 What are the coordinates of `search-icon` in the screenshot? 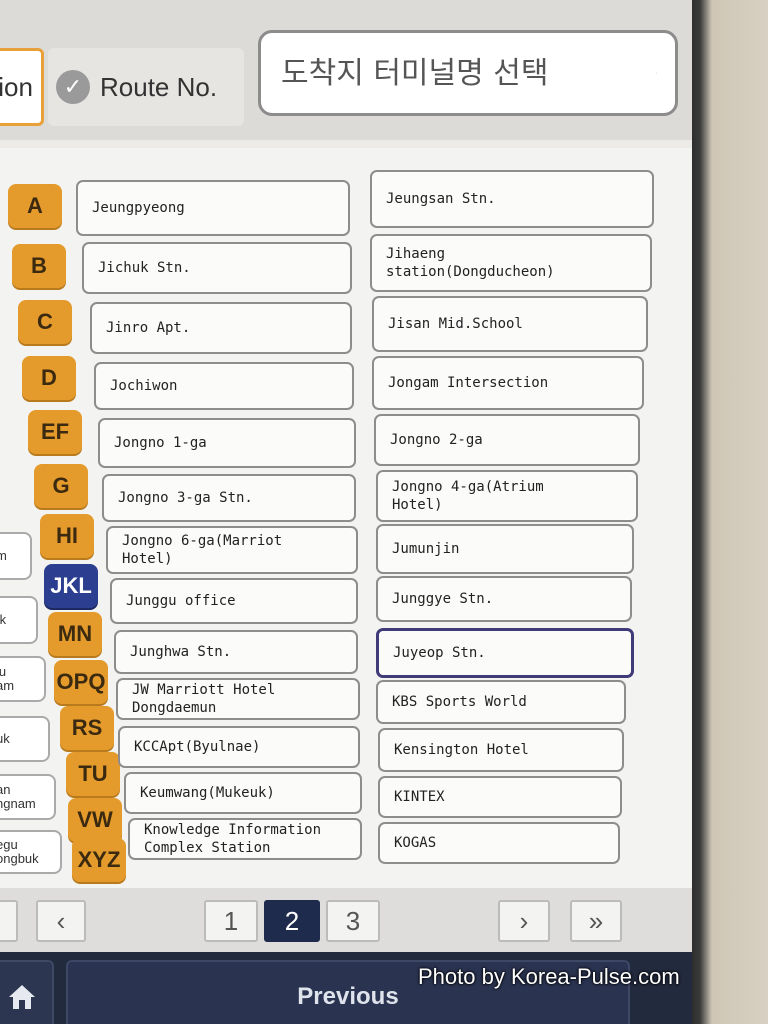 It's located at (656, 73).